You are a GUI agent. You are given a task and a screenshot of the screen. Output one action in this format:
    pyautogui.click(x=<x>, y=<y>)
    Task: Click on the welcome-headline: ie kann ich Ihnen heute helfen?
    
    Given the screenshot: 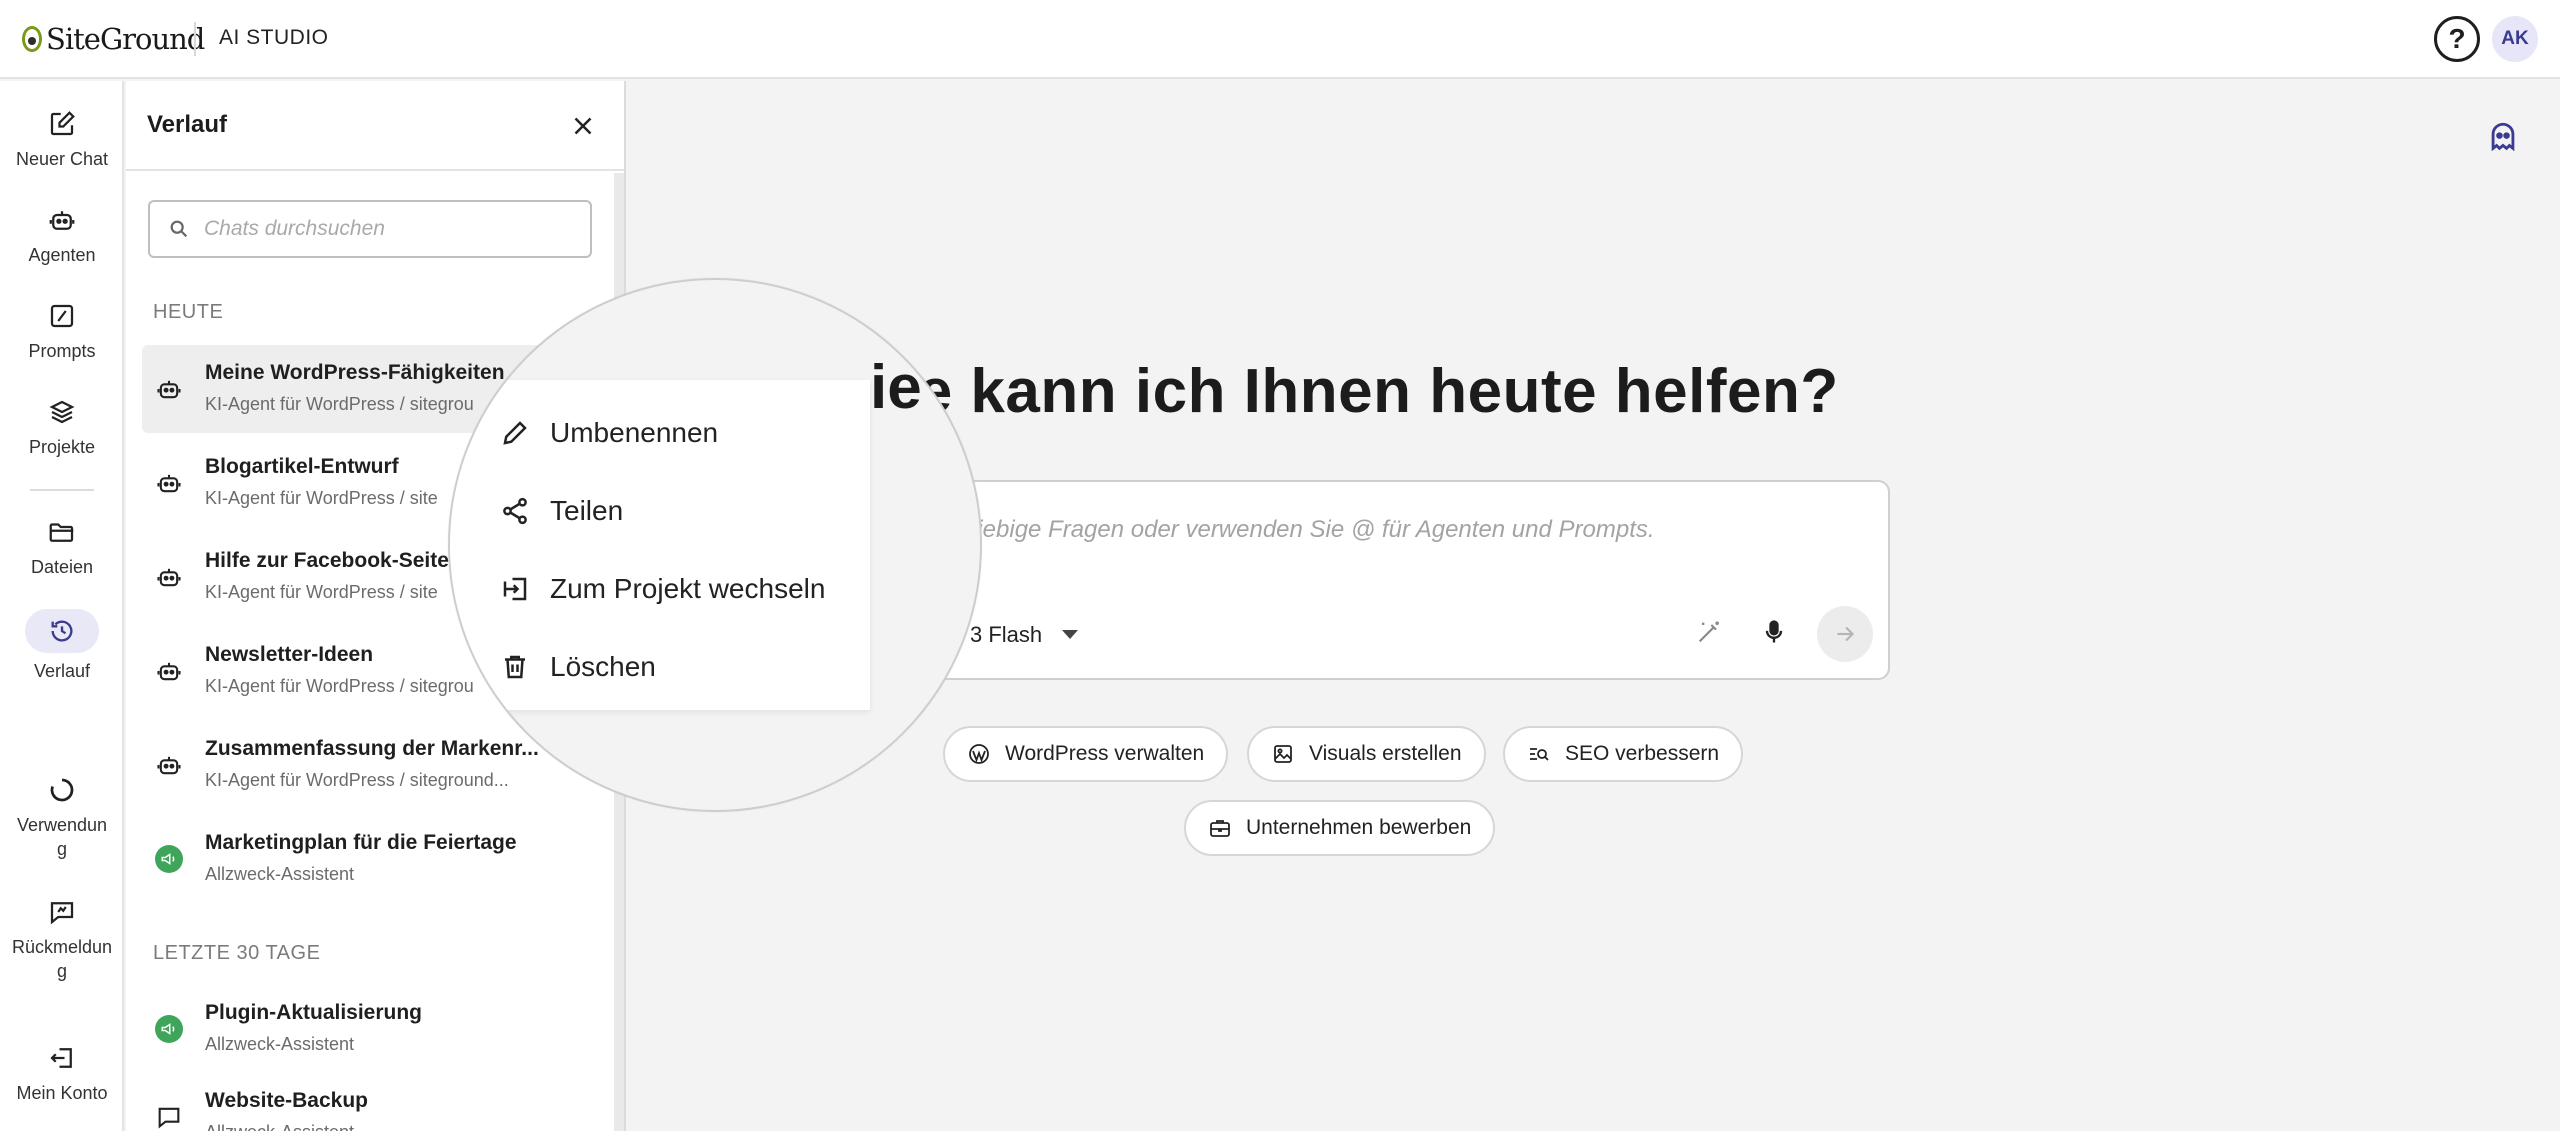 What is the action you would take?
    pyautogui.click(x=1369, y=391)
    